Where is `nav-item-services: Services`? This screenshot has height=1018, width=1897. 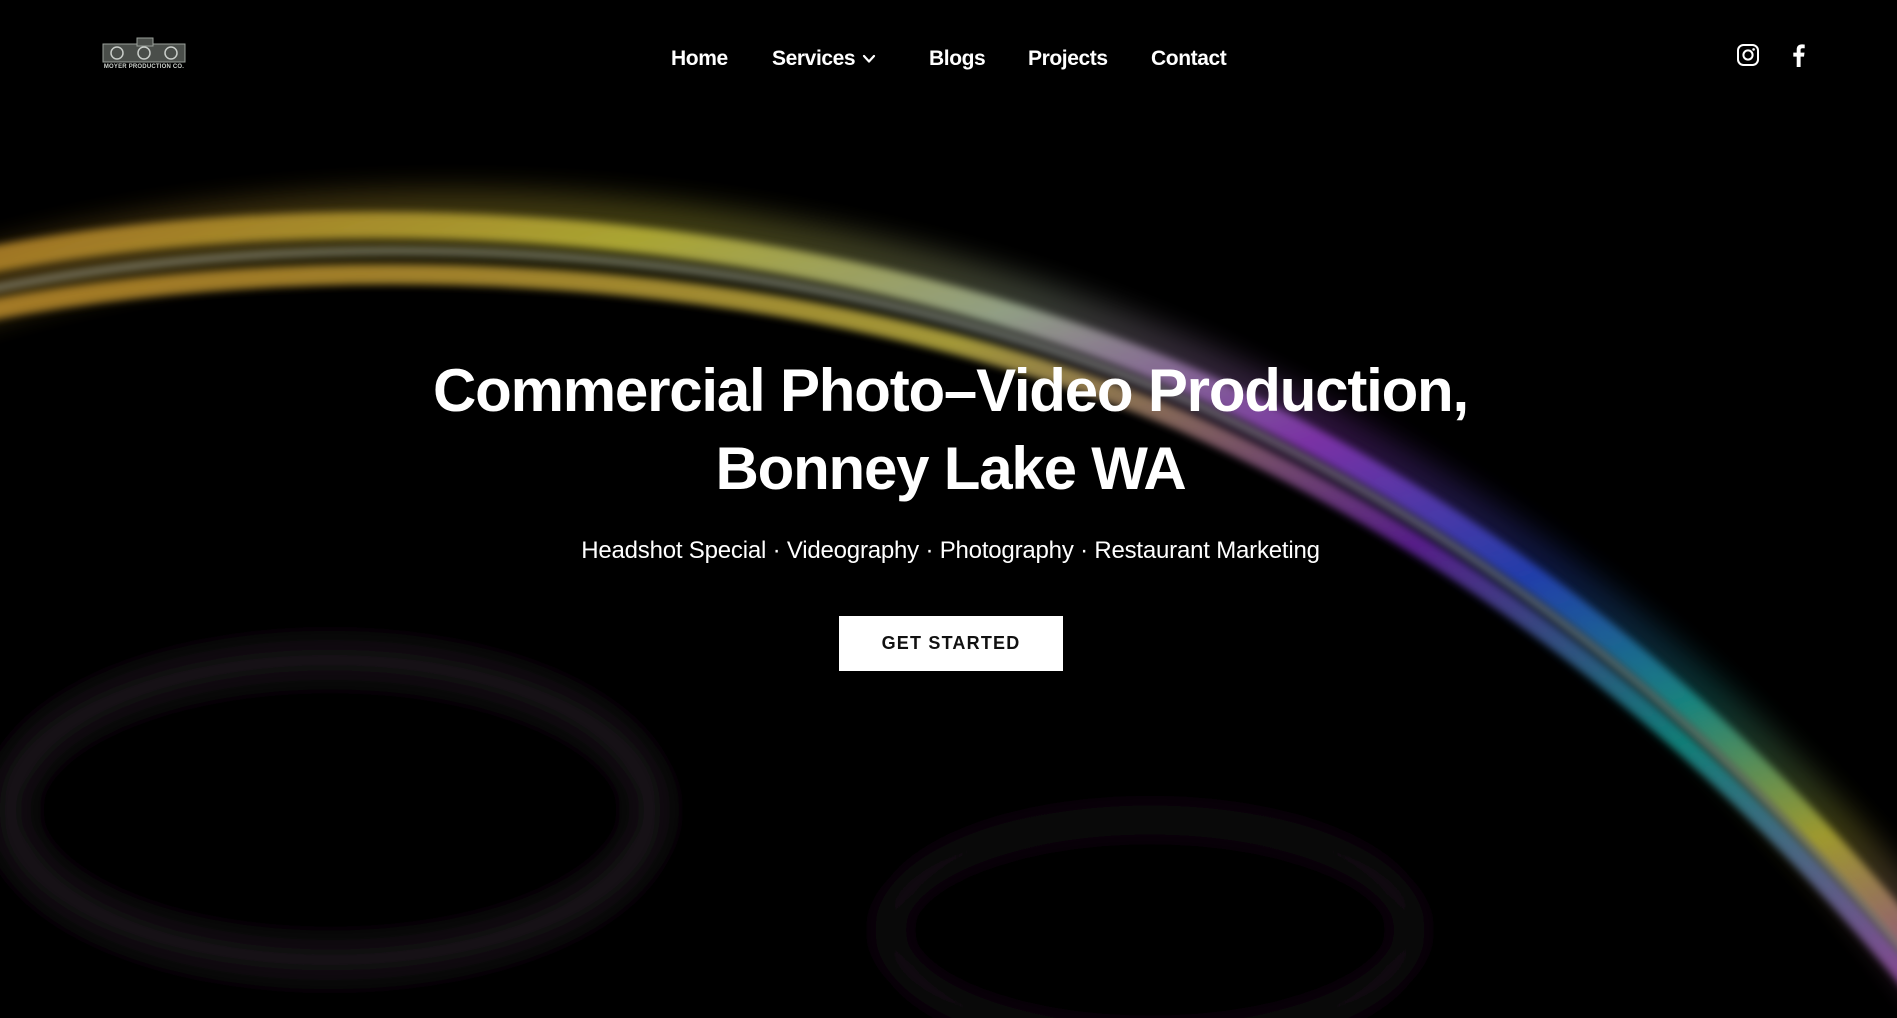 nav-item-services: Services is located at coordinates (814, 59).